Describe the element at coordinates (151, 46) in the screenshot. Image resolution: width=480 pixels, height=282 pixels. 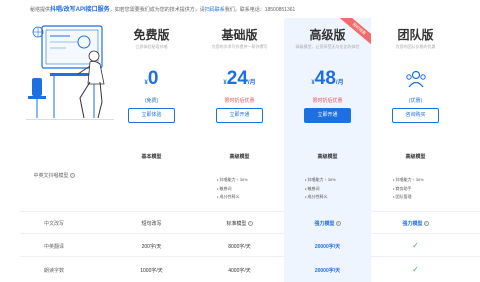
I see `plan-subtitle: 立即体验秘塔抖唱` at that location.